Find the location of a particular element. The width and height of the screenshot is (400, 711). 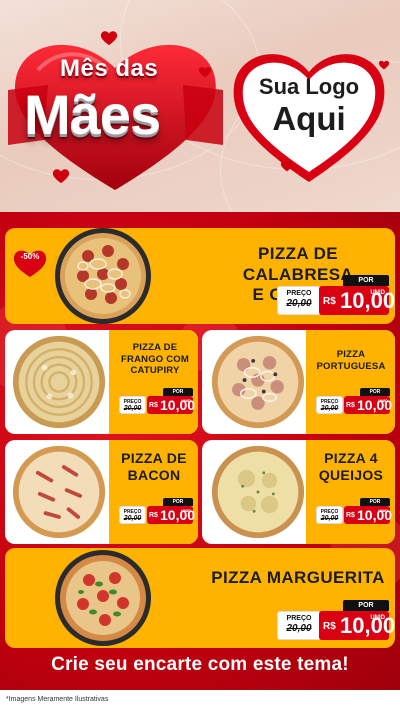

product-name: PIZZA DE FRANGO COM CATUPIRY is located at coordinates (155, 359).